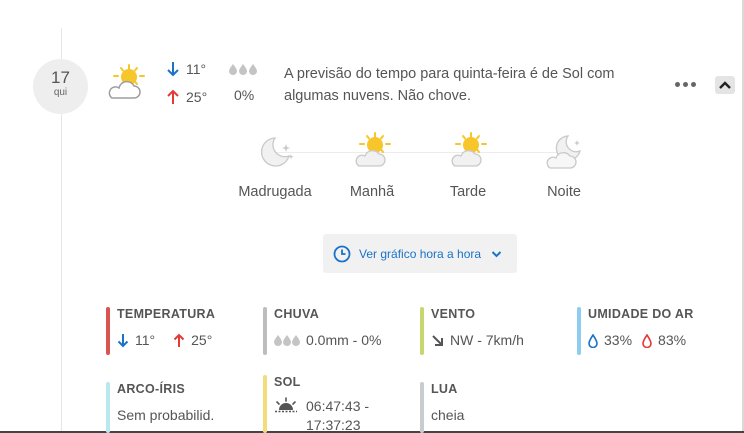 The image size is (744, 433). What do you see at coordinates (496, 254) in the screenshot?
I see `chevron-down-icon` at bounding box center [496, 254].